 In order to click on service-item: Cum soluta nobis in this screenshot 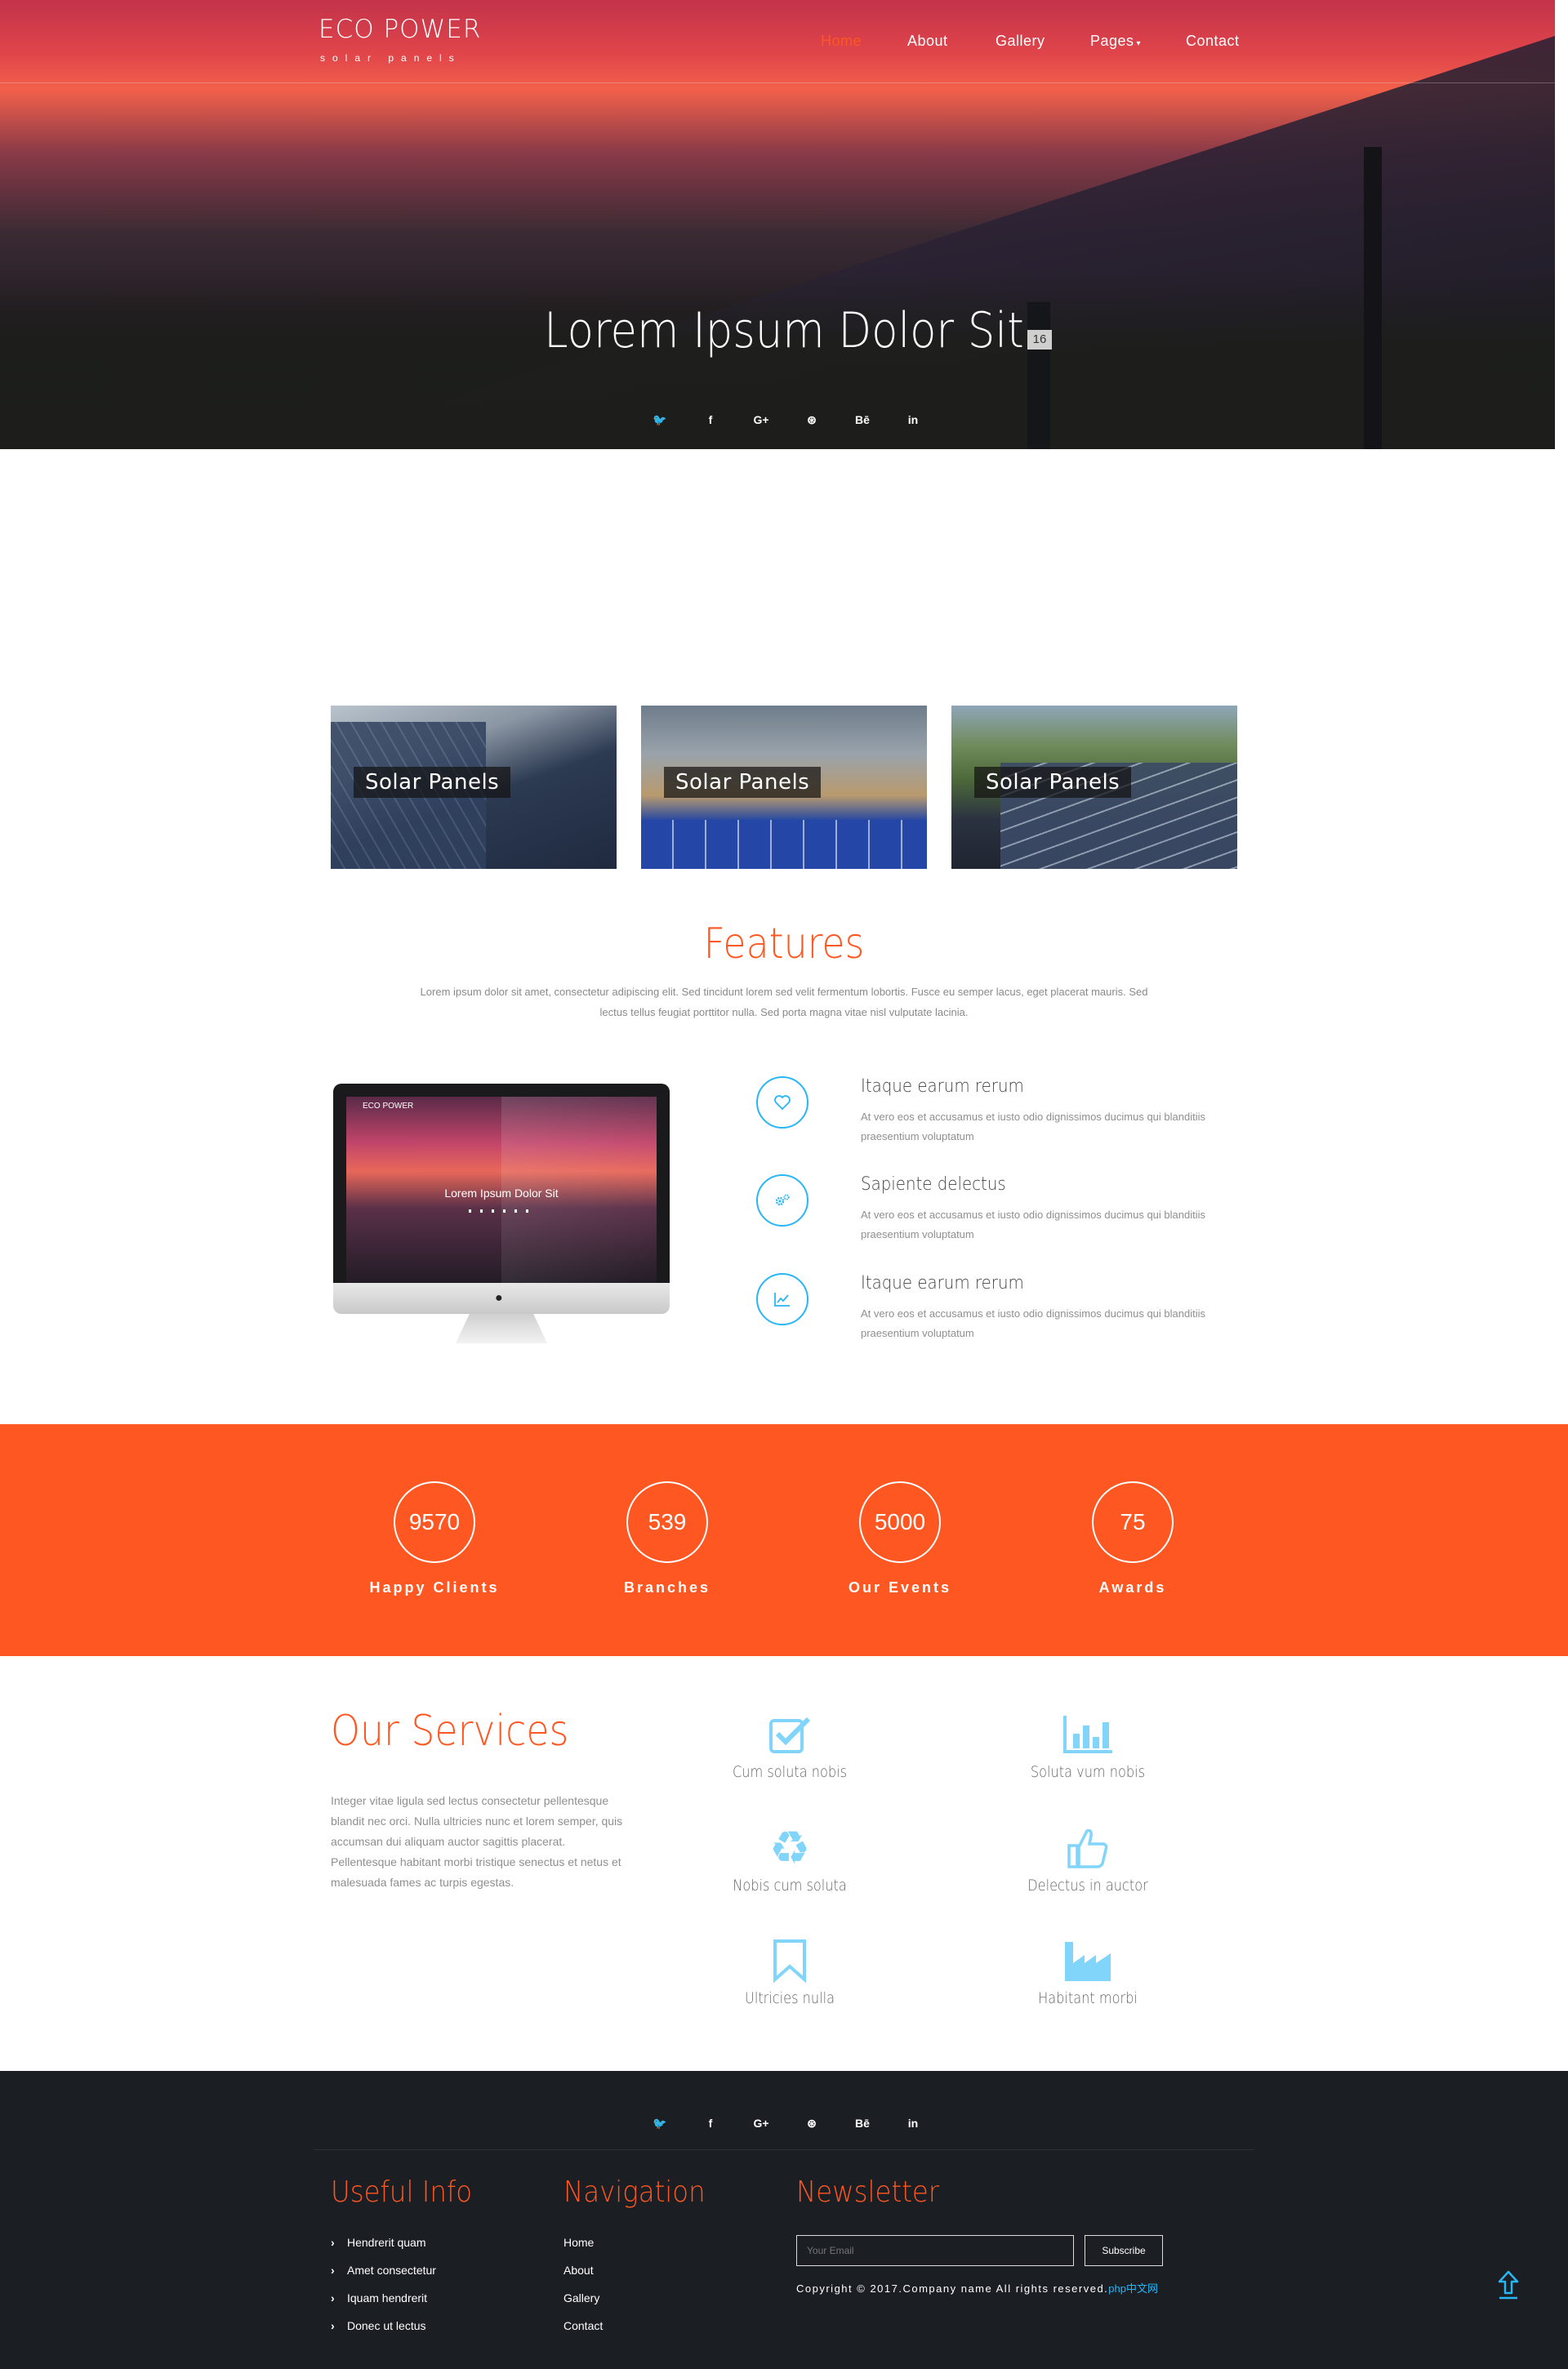, I will do `click(790, 1745)`.